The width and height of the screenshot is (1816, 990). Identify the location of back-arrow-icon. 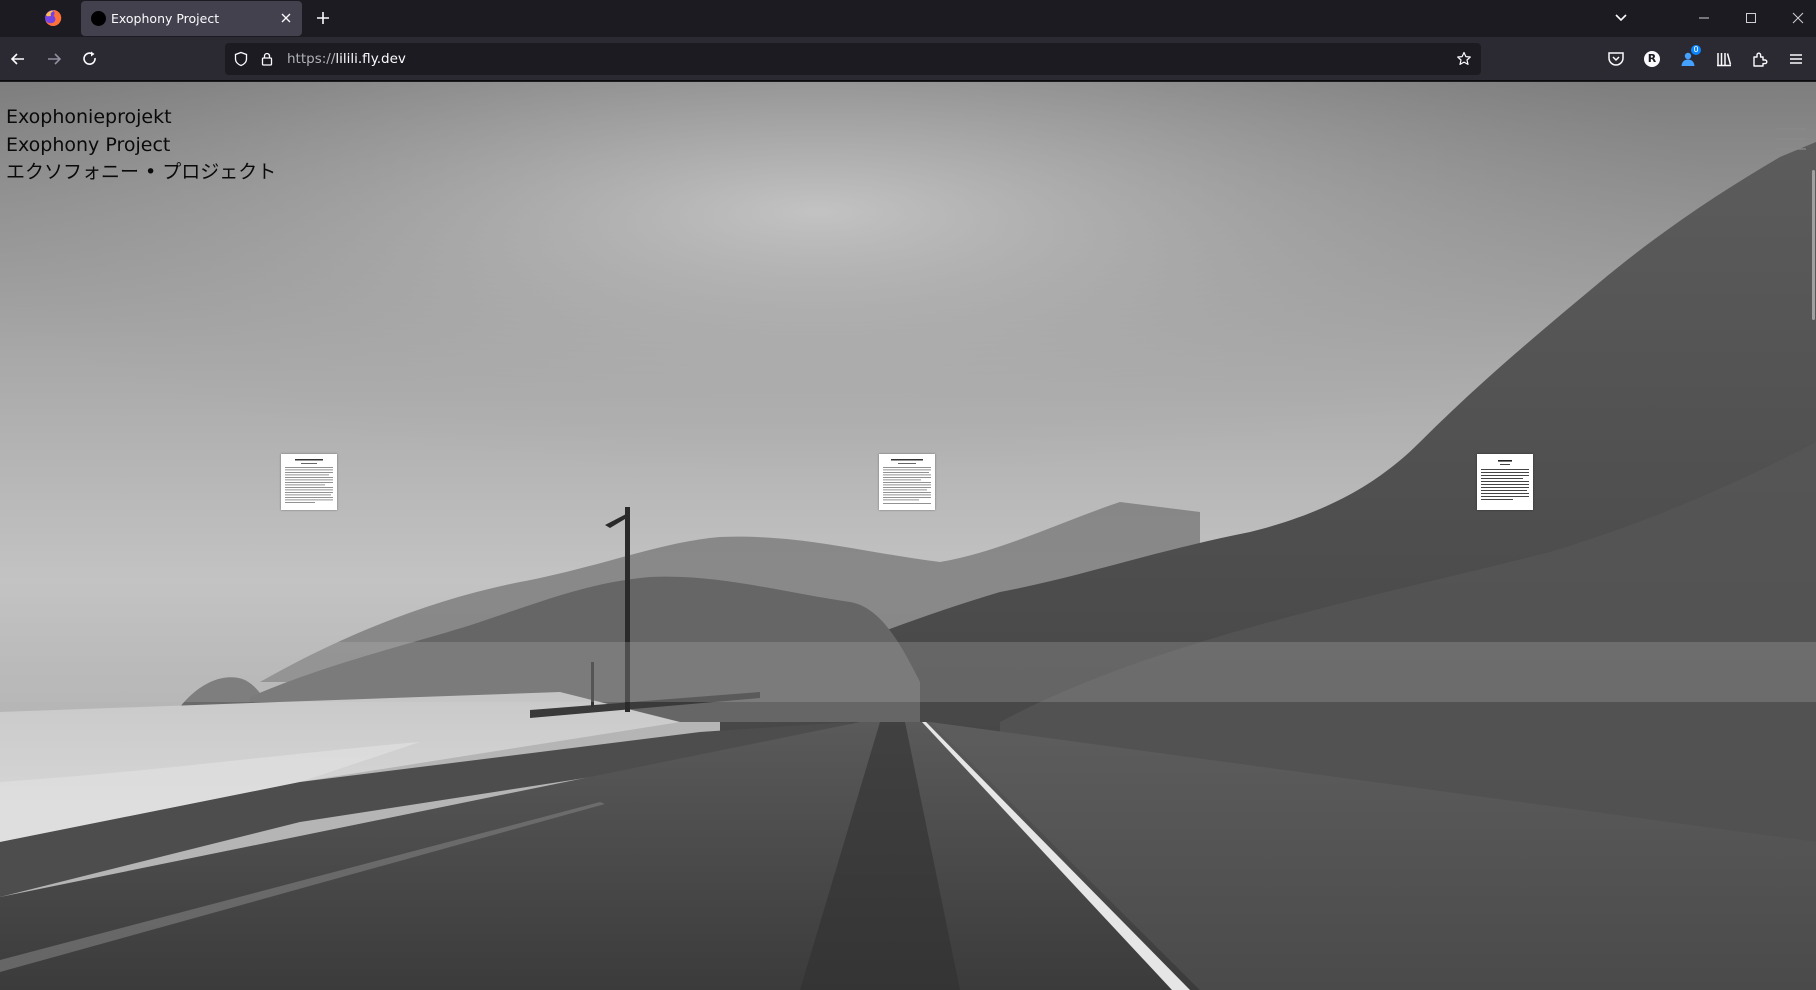
(18, 59).